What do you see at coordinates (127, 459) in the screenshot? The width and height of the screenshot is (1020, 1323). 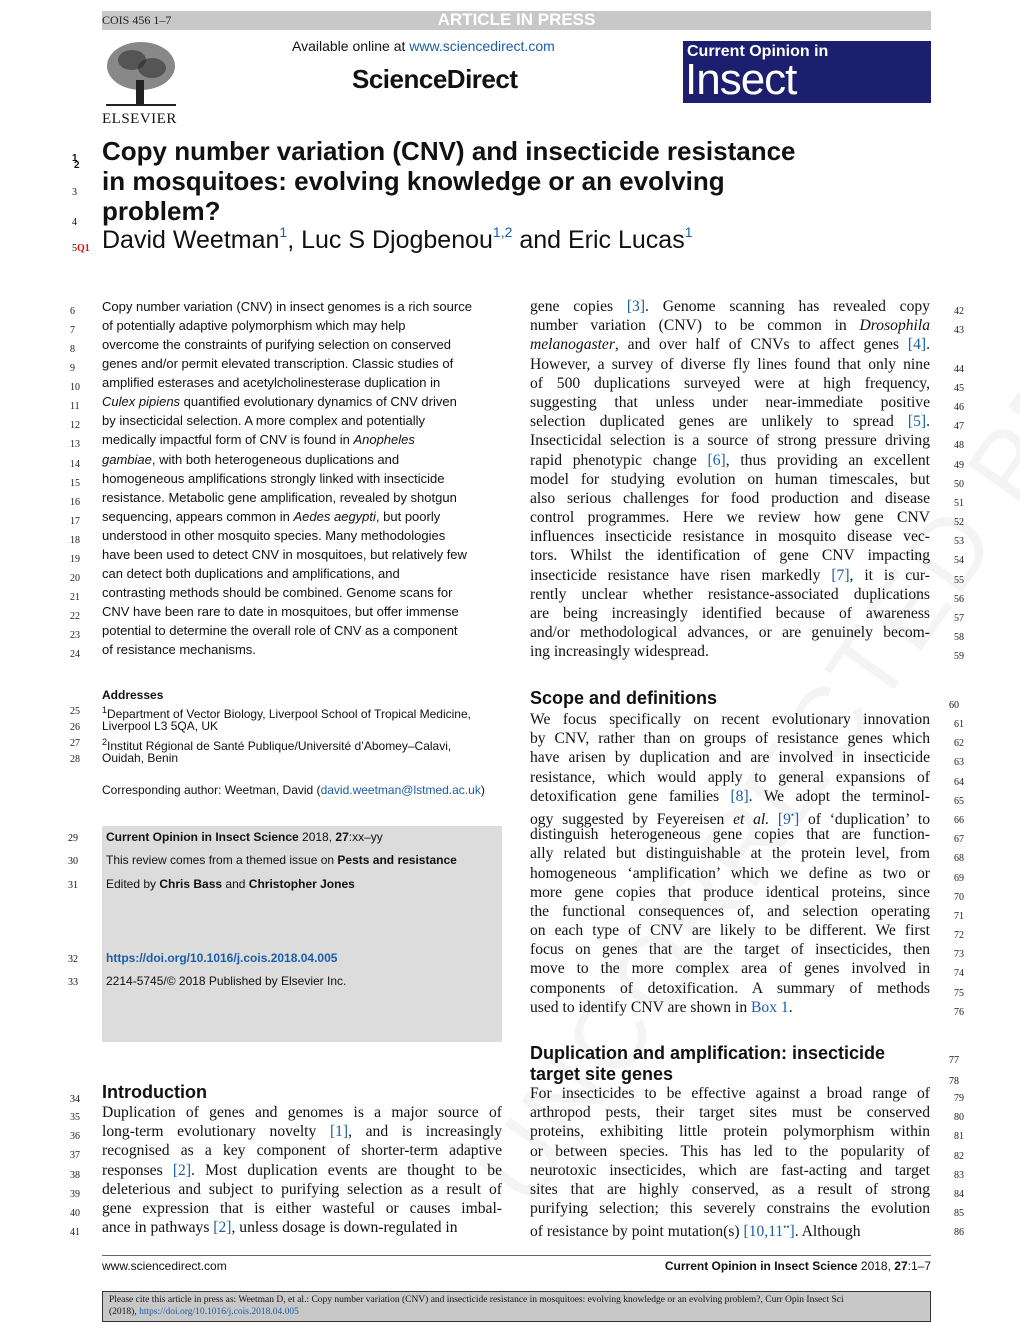 I see `italic-text: gambiae` at bounding box center [127, 459].